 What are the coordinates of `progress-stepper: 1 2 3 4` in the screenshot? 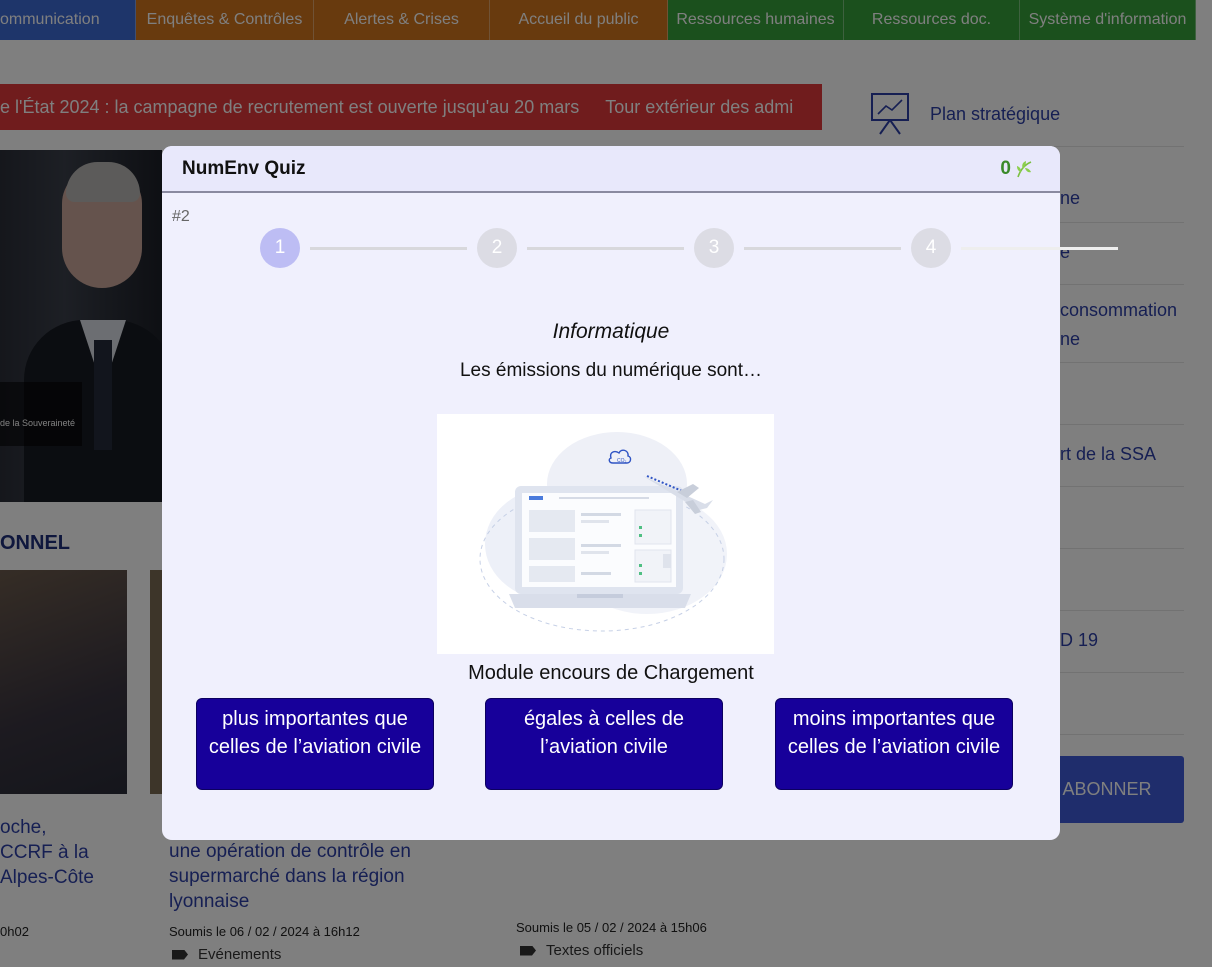 It's located at (690, 248).